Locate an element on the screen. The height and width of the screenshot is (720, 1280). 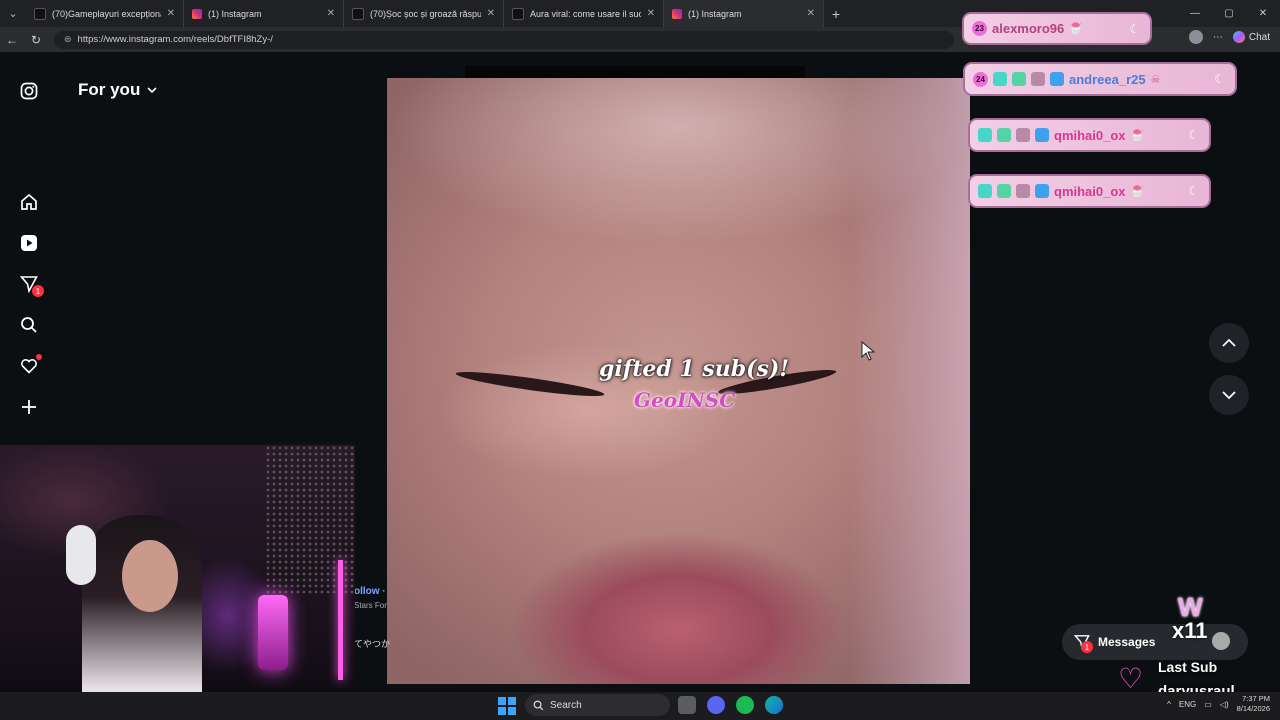
tab-title: (70)Gameplayuri excepționale @rc is located at coordinates (106, 13).